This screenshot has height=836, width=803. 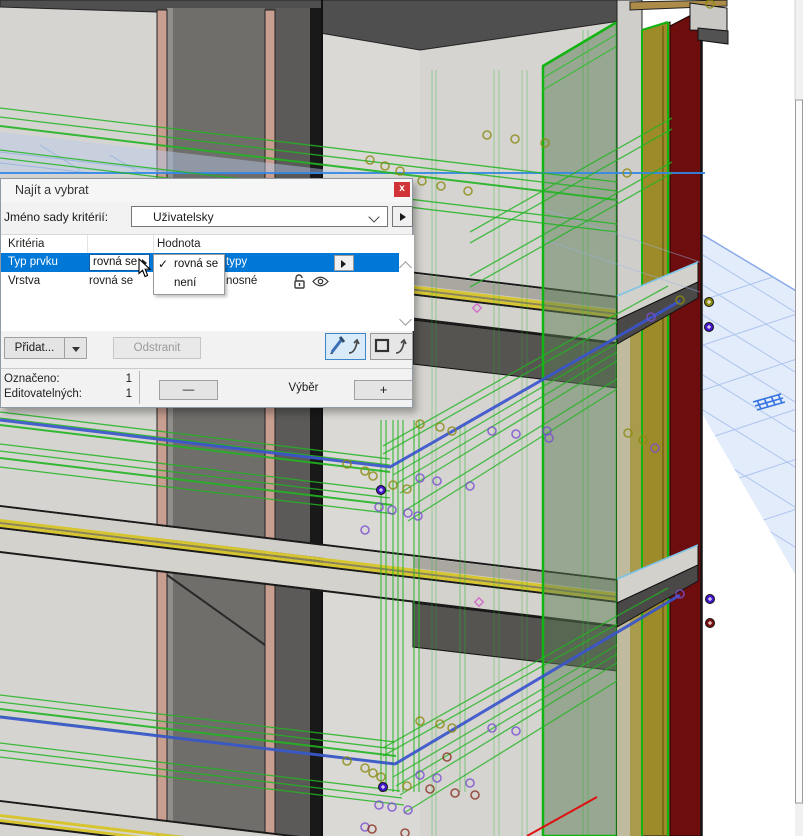 I want to click on marquee-criteria-toggle, so click(x=391, y=346).